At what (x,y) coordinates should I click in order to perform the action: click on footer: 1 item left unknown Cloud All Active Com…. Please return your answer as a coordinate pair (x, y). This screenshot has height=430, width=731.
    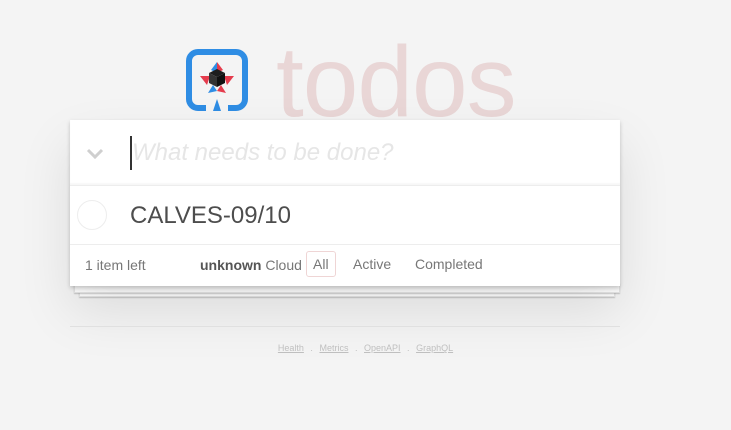
    Looking at the image, I should click on (345, 265).